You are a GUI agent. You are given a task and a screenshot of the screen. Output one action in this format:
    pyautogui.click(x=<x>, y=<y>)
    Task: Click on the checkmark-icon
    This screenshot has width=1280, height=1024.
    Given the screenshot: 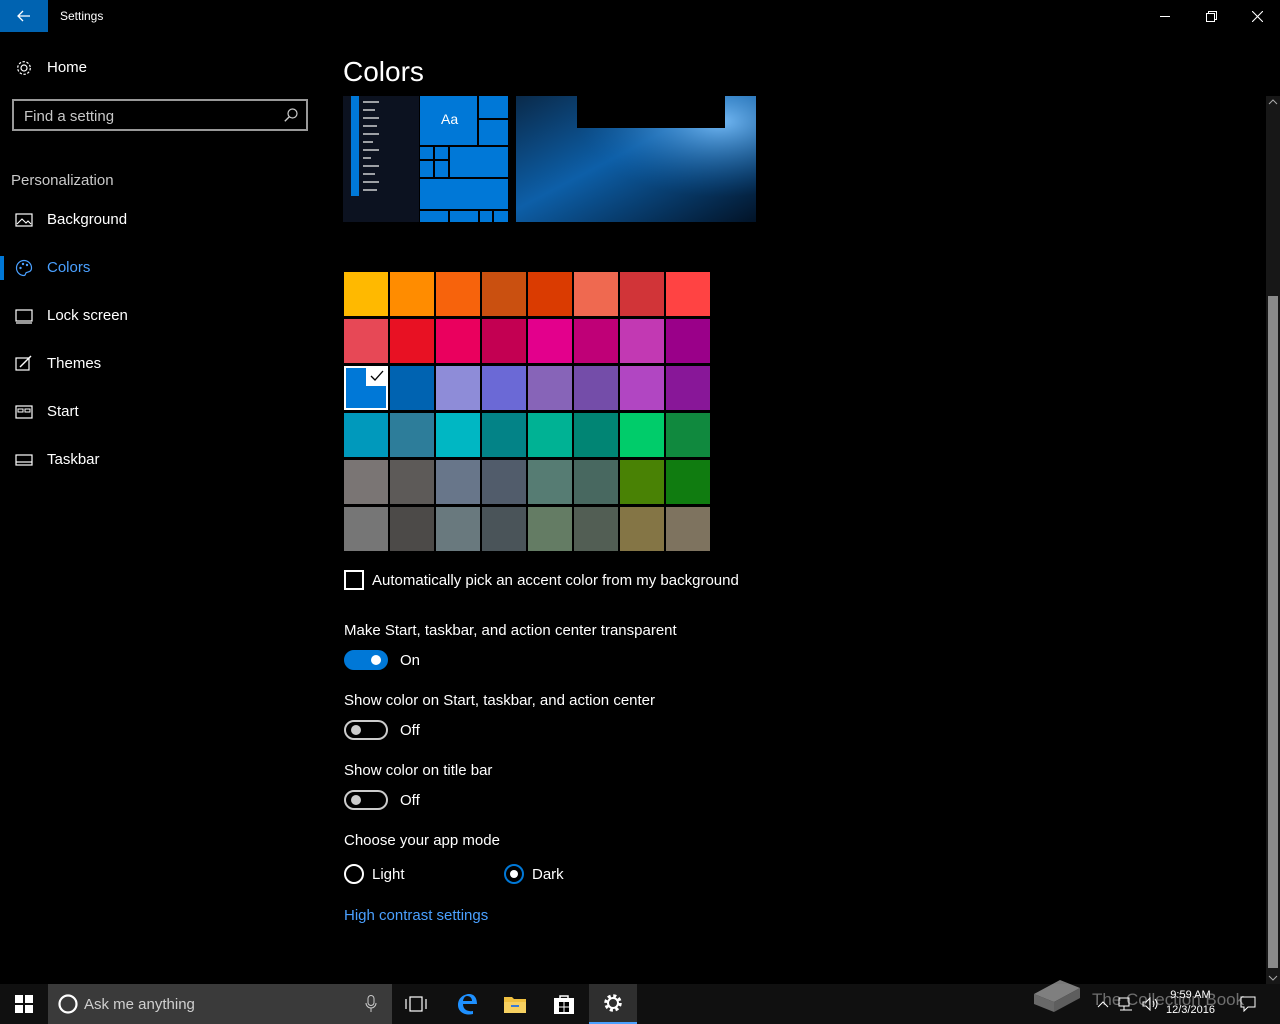 What is the action you would take?
    pyautogui.click(x=377, y=376)
    